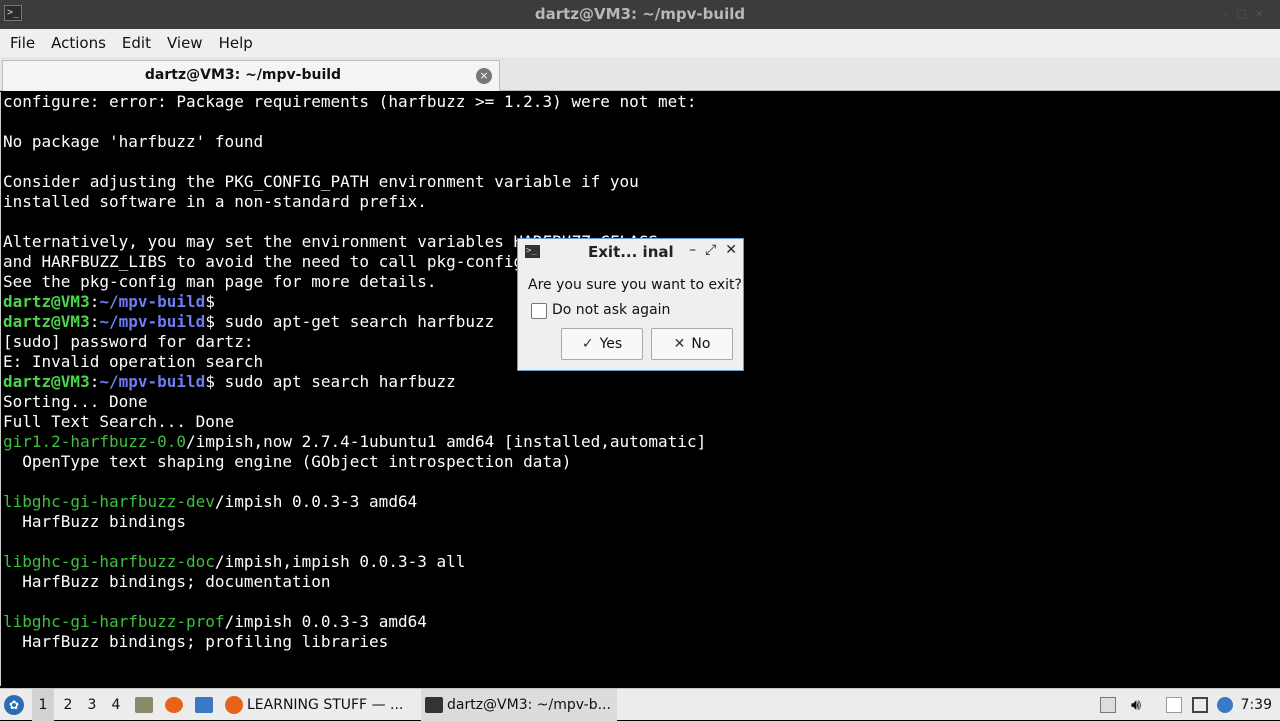 The width and height of the screenshot is (1280, 721). I want to click on menu-view: View, so click(185, 43).